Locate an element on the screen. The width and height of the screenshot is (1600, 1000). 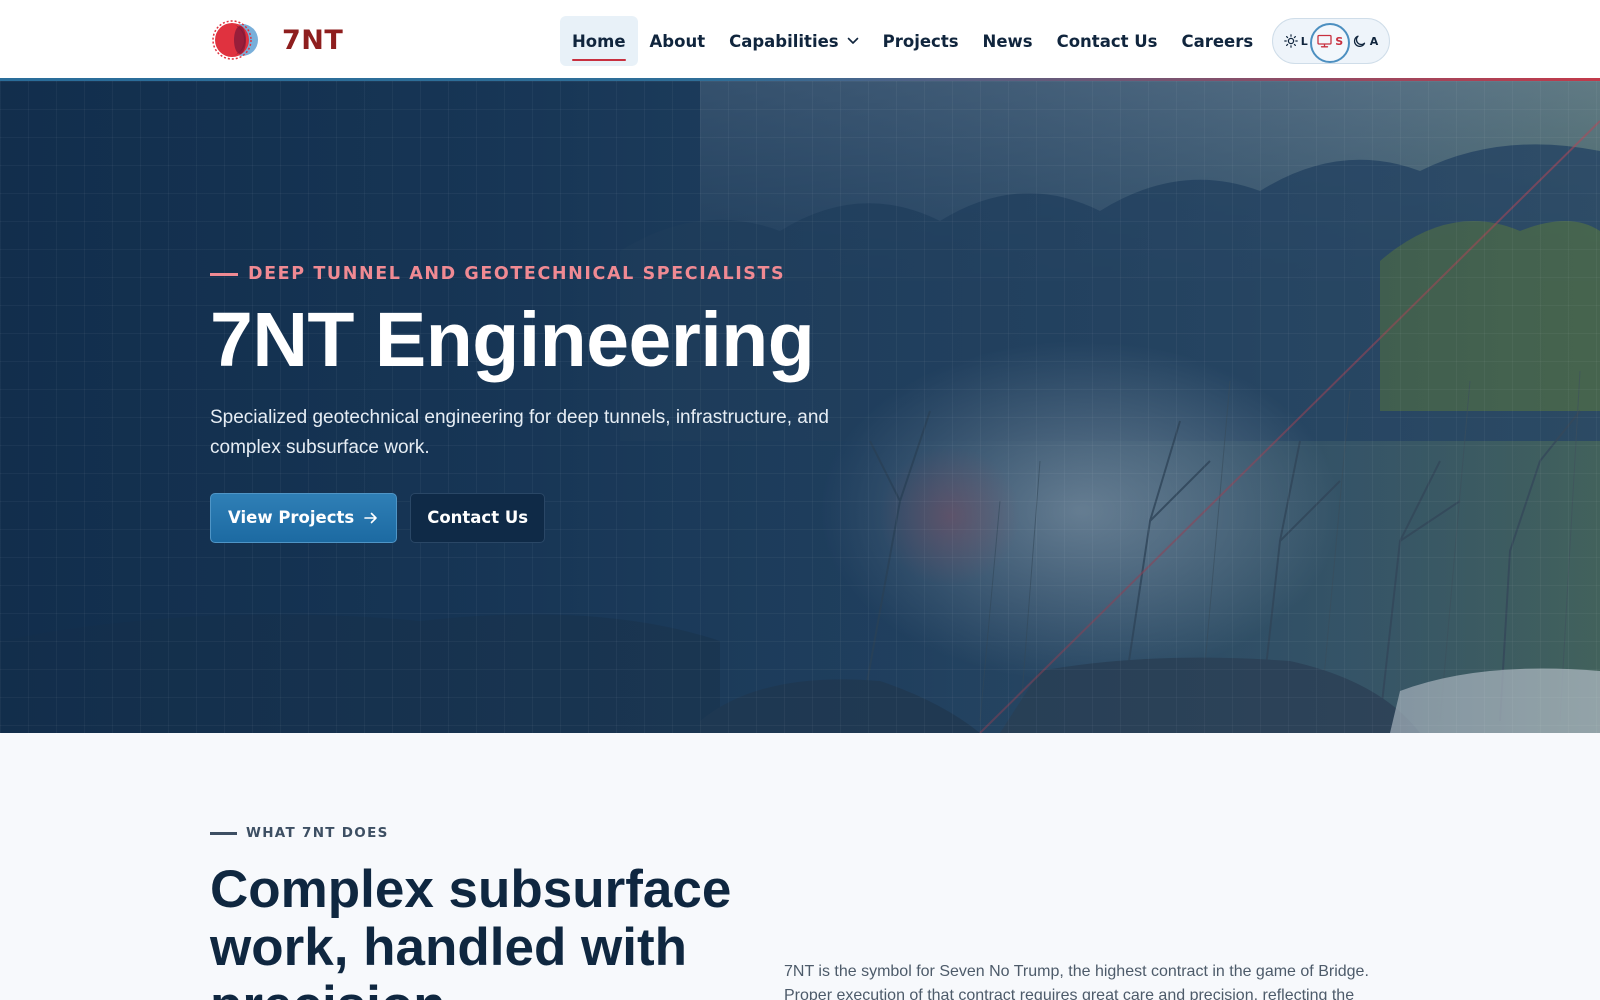
sun-icon is located at coordinates (1290, 41).